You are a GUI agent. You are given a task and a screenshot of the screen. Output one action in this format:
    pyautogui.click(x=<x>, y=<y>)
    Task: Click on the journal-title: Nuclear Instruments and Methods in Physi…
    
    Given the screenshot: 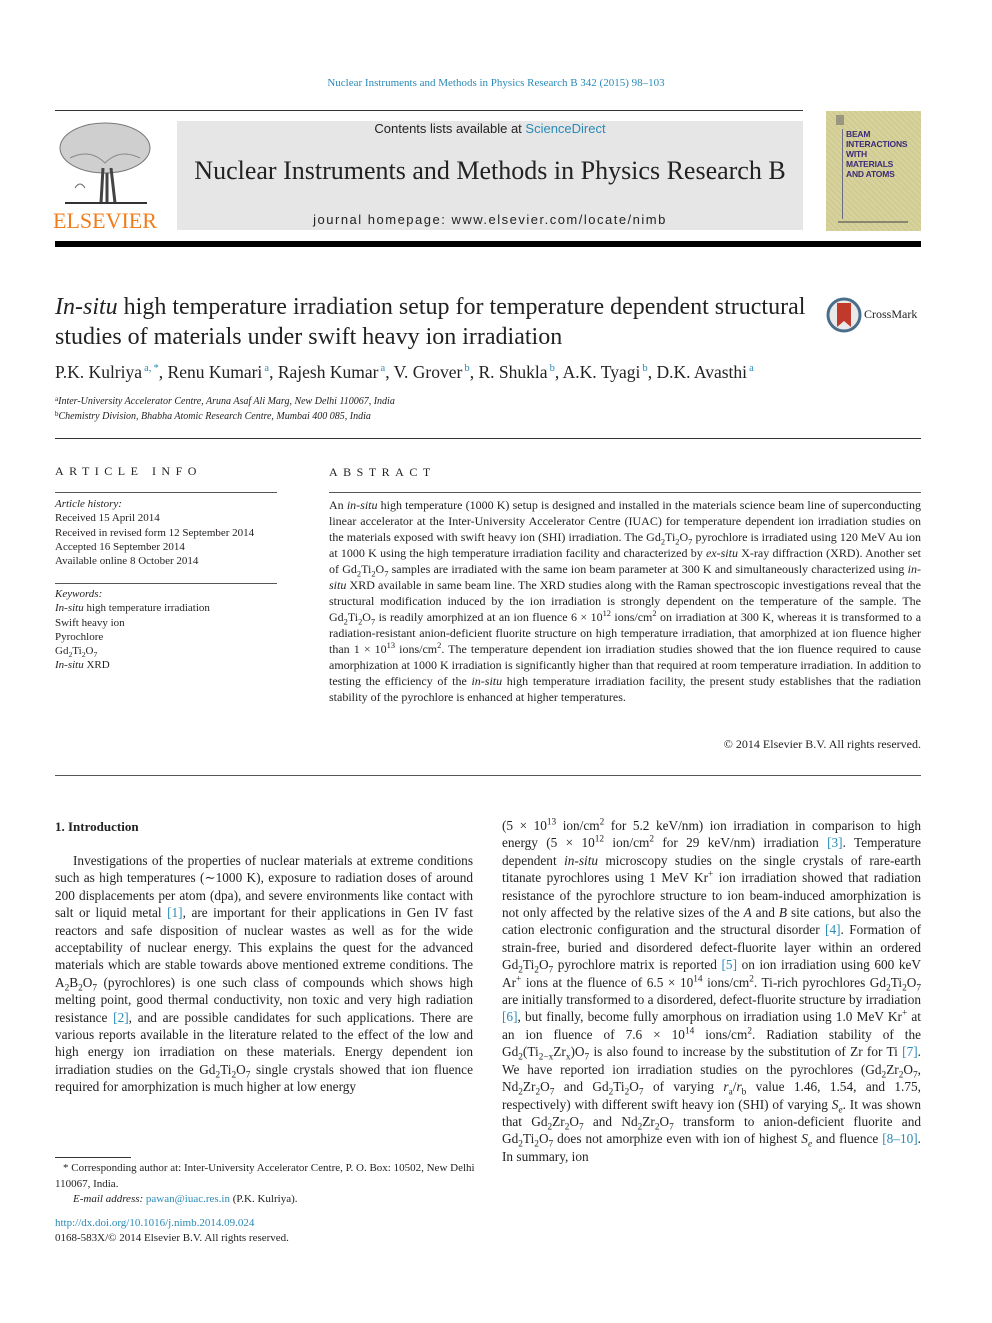 What is the action you would take?
    pyautogui.click(x=490, y=170)
    